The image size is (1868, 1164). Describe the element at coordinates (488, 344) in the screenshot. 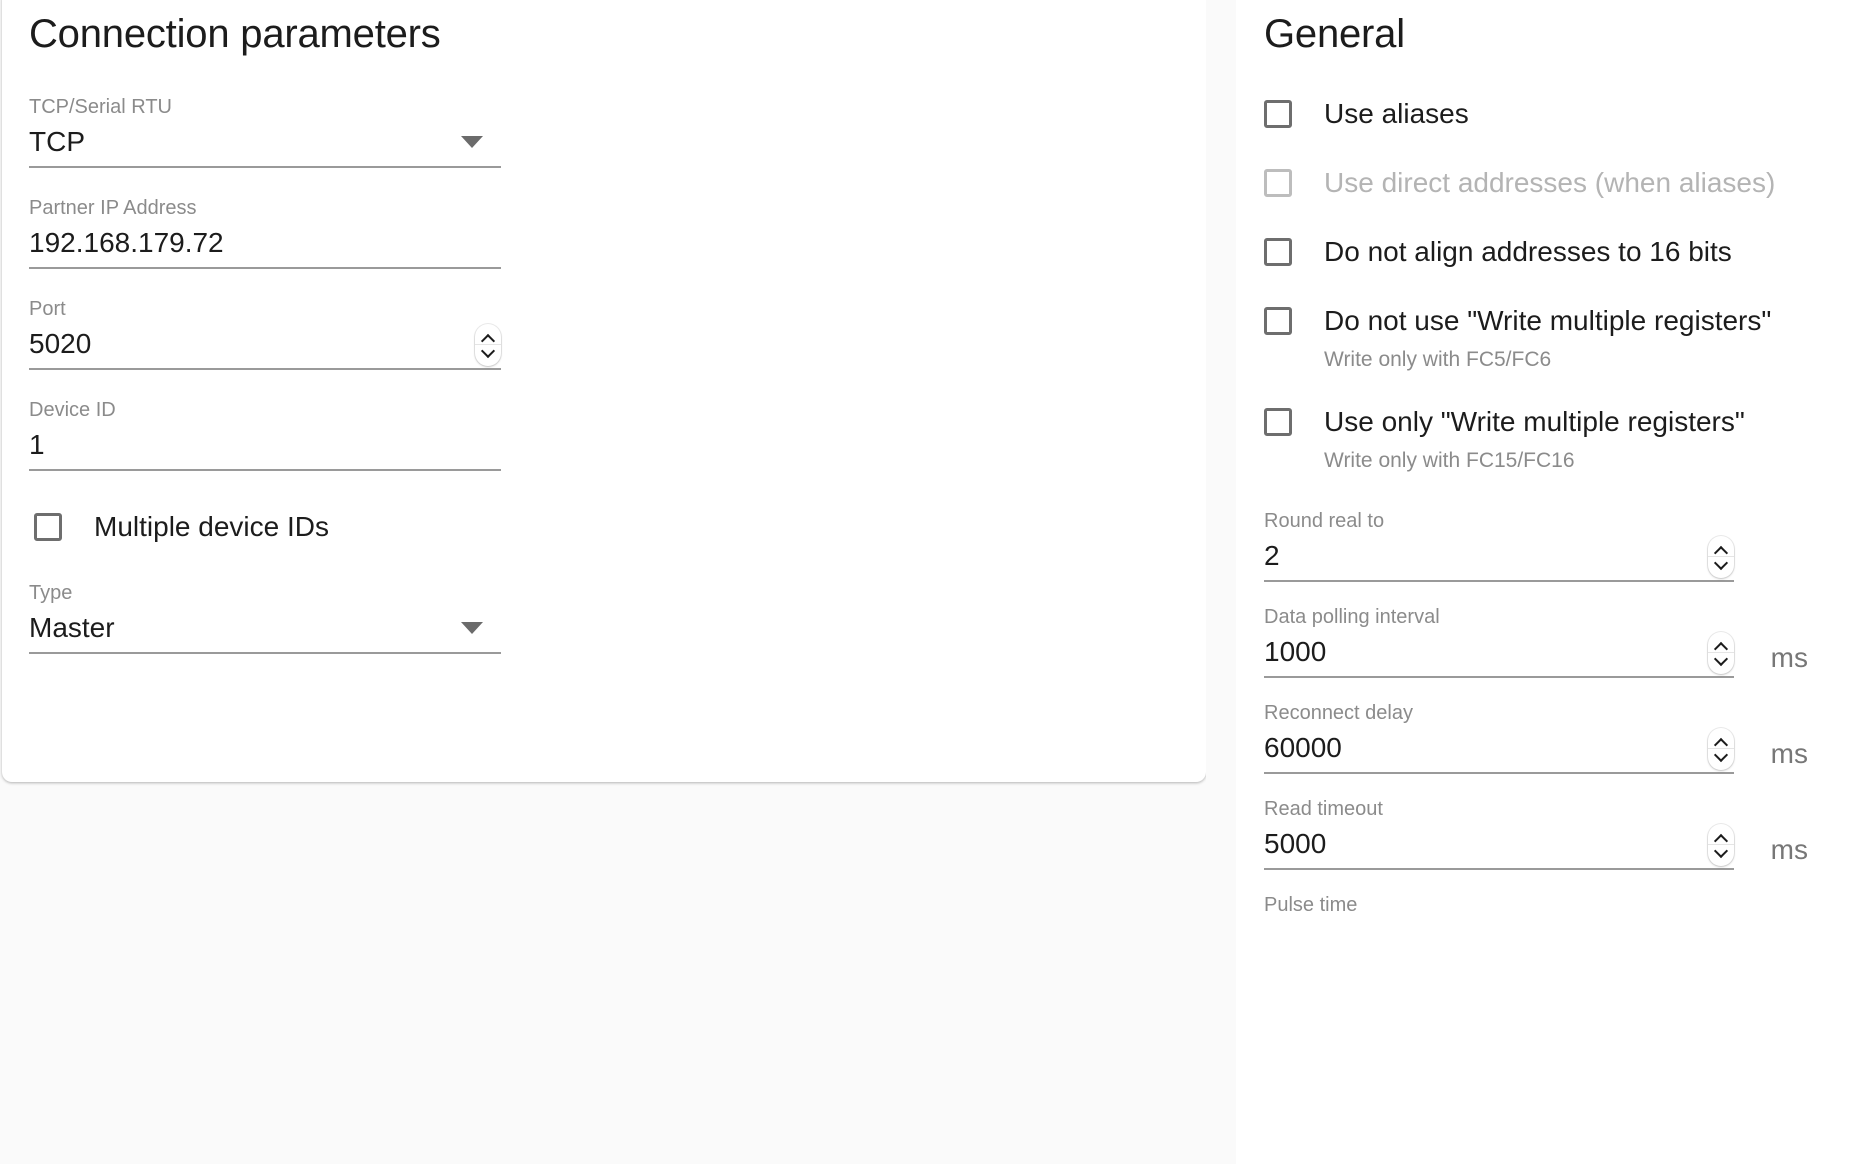

I see `port-stepper` at that location.